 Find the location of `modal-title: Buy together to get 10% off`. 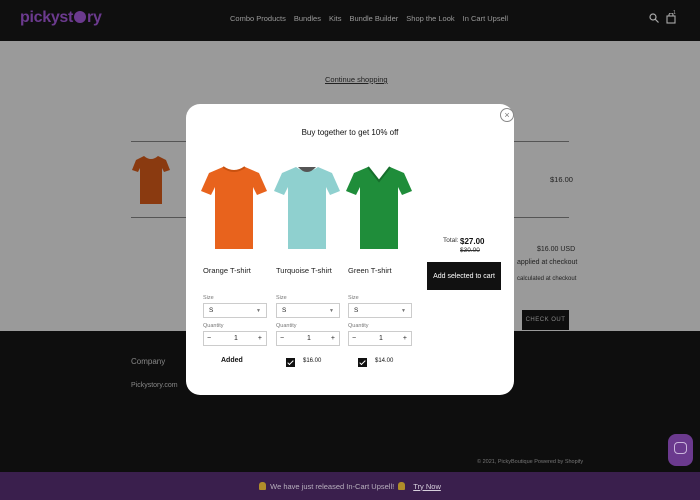

modal-title: Buy together to get 10% off is located at coordinates (350, 132).